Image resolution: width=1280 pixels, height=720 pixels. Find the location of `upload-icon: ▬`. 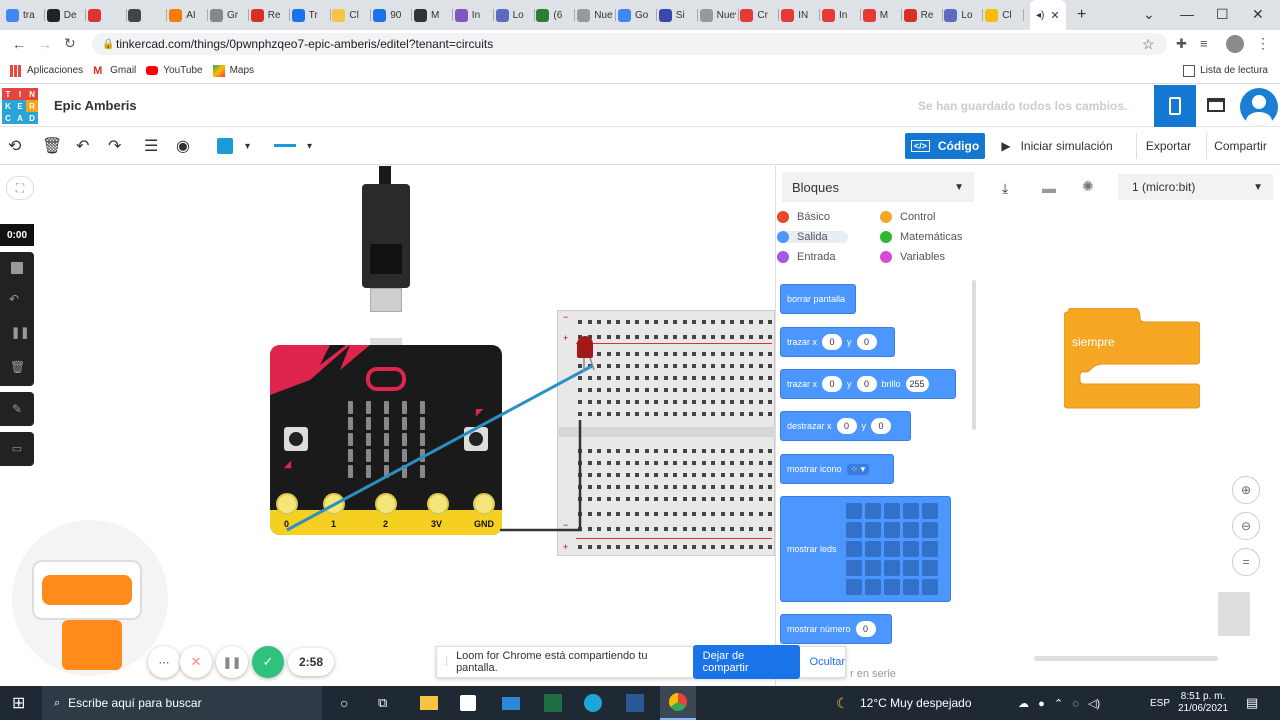

upload-icon: ▬ is located at coordinates (1049, 188).